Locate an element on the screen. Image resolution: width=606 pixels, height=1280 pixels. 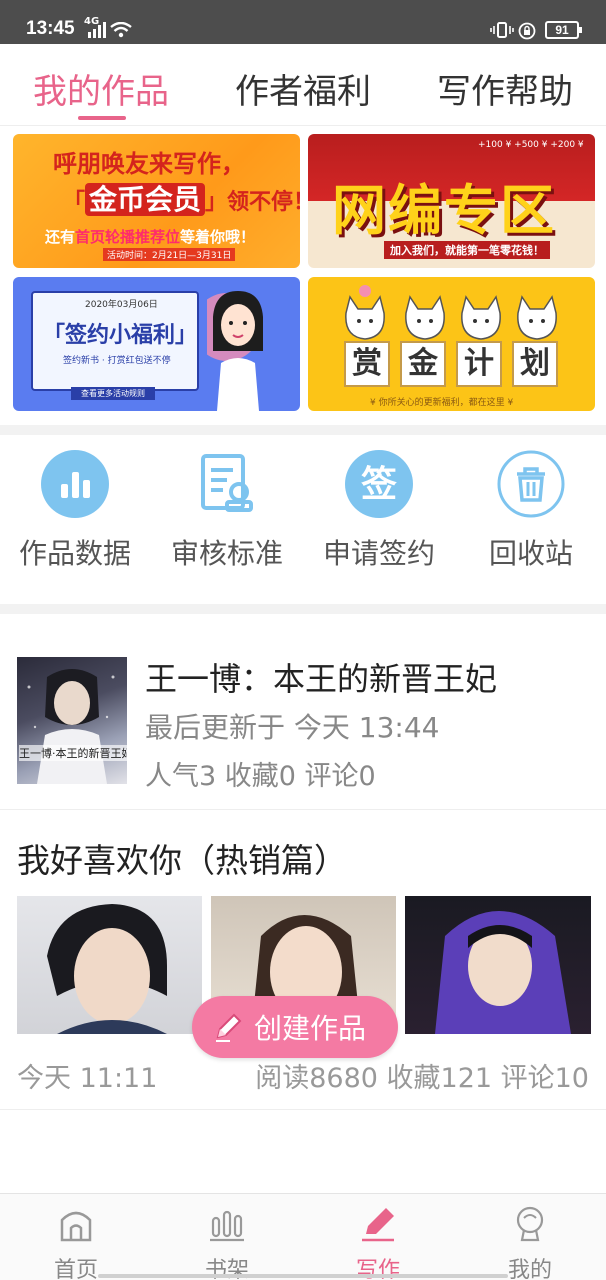
bounty-char: 计 is located at coordinates (479, 364).